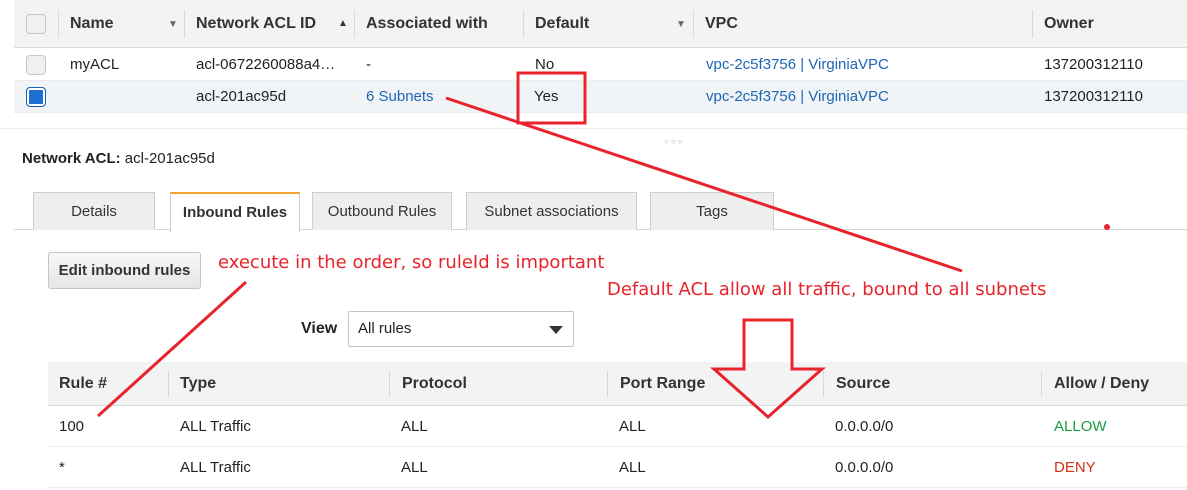  Describe the element at coordinates (1107, 227) in the screenshot. I see `annotation-dot` at that location.